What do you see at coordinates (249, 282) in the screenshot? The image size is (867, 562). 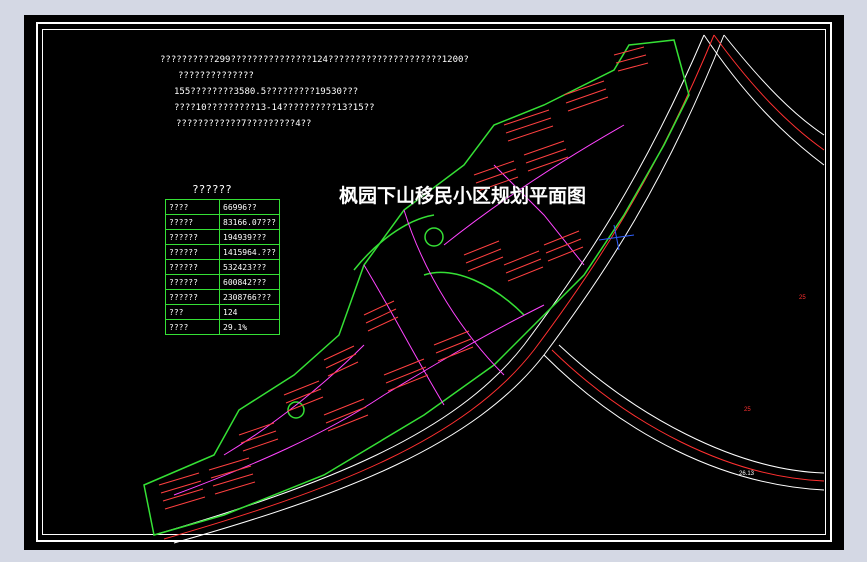 I see `stats-value: 600842???` at bounding box center [249, 282].